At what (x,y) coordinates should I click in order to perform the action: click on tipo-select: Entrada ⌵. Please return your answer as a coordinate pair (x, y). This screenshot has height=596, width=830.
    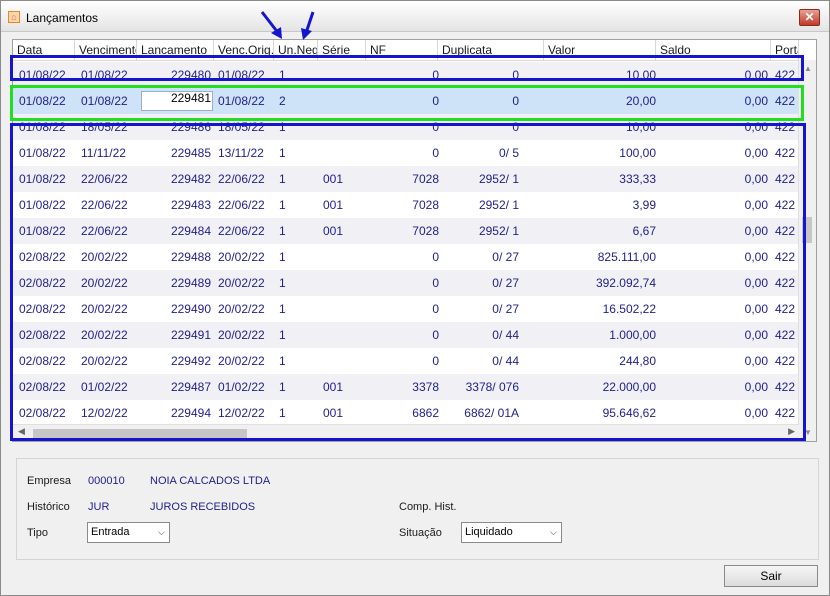
    Looking at the image, I should click on (128, 532).